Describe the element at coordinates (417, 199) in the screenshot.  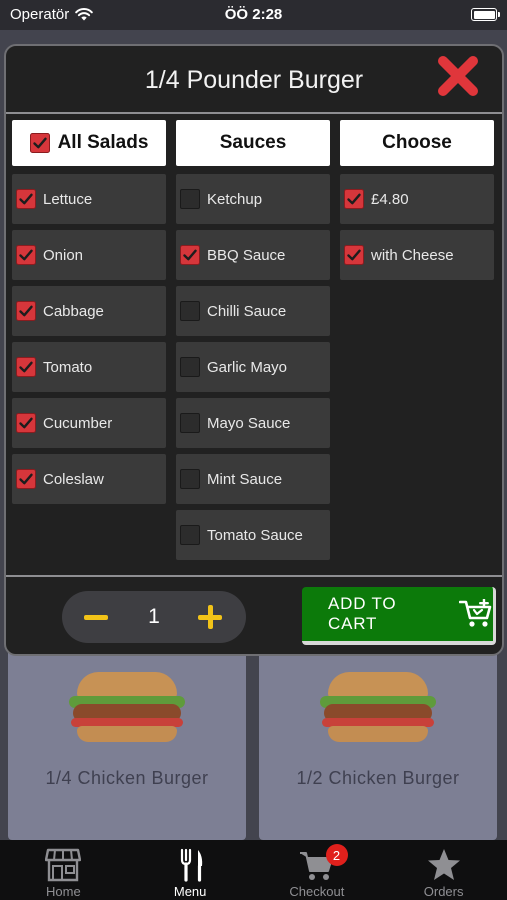
I see `choose-option-price: £4.80` at that location.